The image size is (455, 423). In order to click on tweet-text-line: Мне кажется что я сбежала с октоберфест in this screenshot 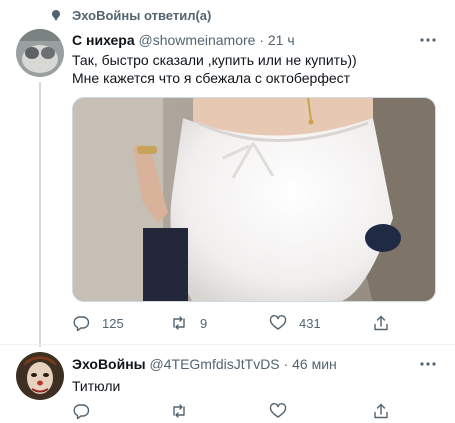, I will do `click(211, 78)`.